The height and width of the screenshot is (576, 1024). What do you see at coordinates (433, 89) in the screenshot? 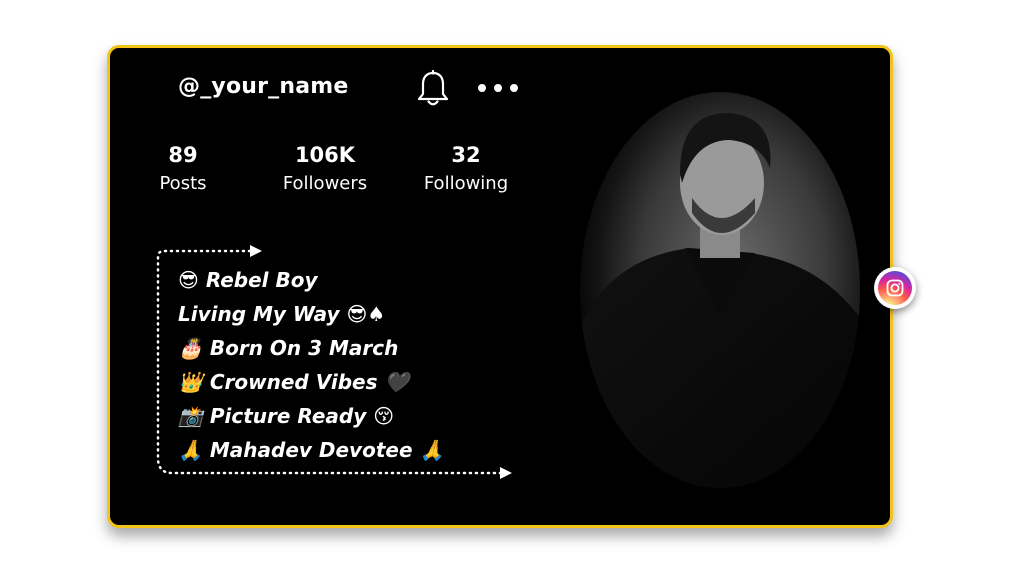
I see `bell-icon` at bounding box center [433, 89].